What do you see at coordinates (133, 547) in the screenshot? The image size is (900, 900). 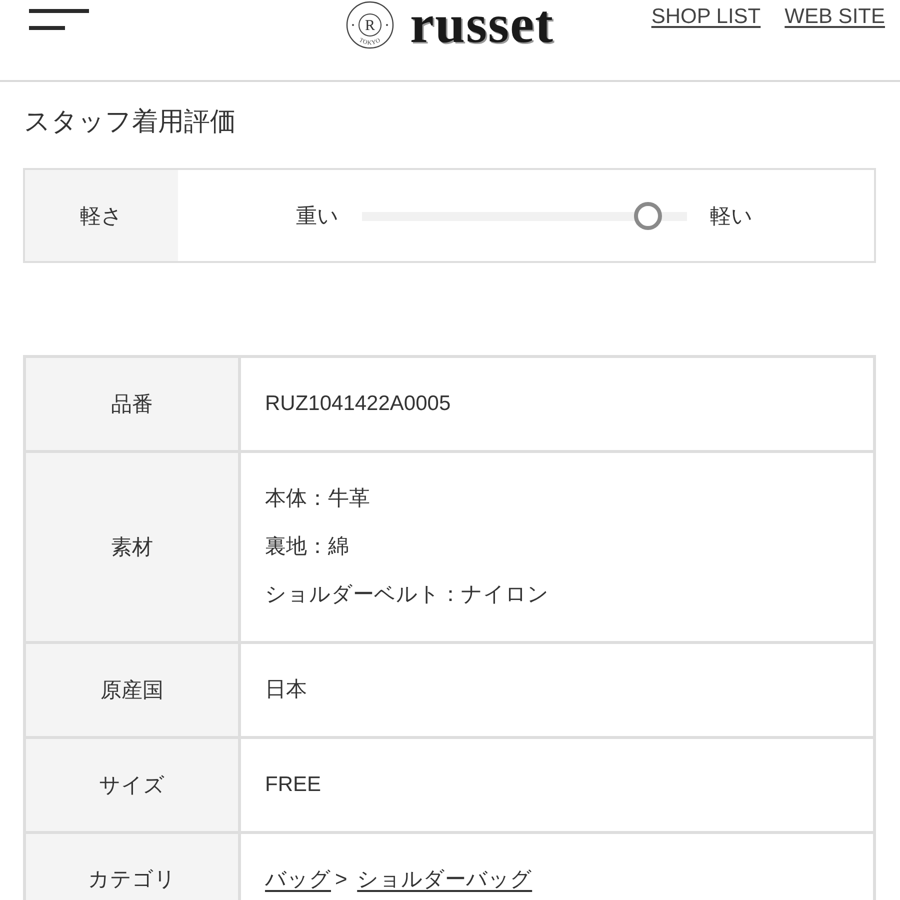 I see `label-cell: 素材` at bounding box center [133, 547].